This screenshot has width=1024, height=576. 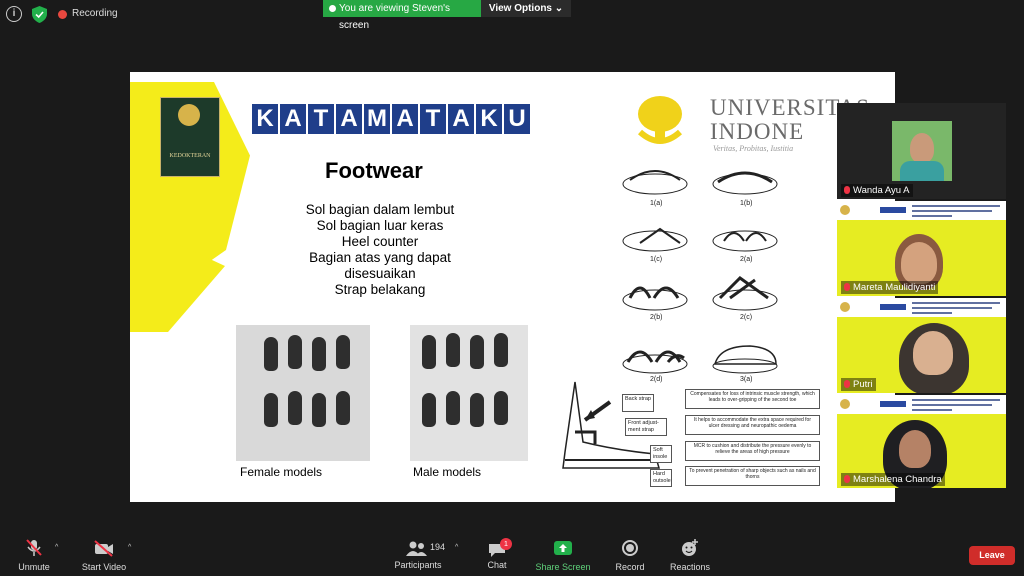 I want to click on reactions-button: Reactions, so click(x=690, y=555).